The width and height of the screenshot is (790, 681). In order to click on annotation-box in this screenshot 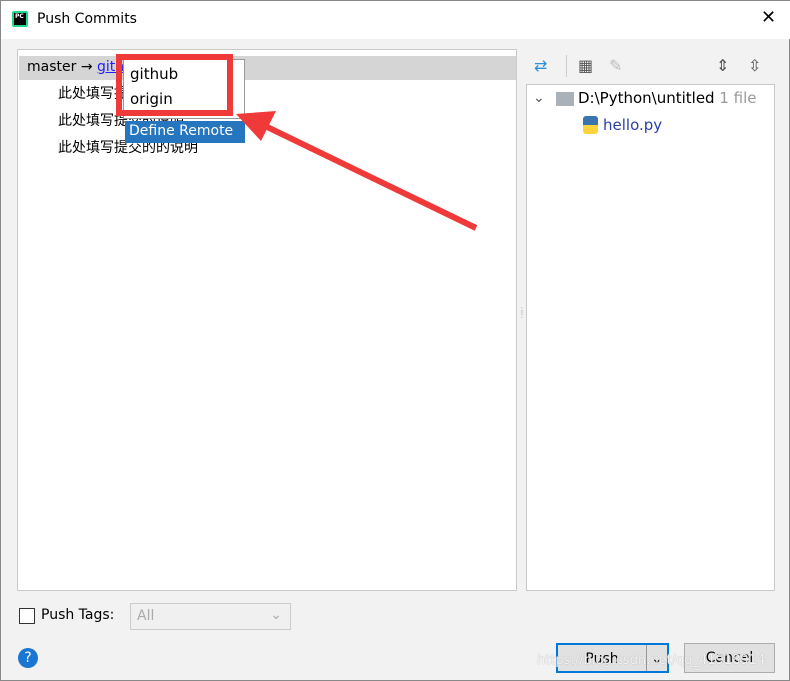, I will do `click(174, 85)`.